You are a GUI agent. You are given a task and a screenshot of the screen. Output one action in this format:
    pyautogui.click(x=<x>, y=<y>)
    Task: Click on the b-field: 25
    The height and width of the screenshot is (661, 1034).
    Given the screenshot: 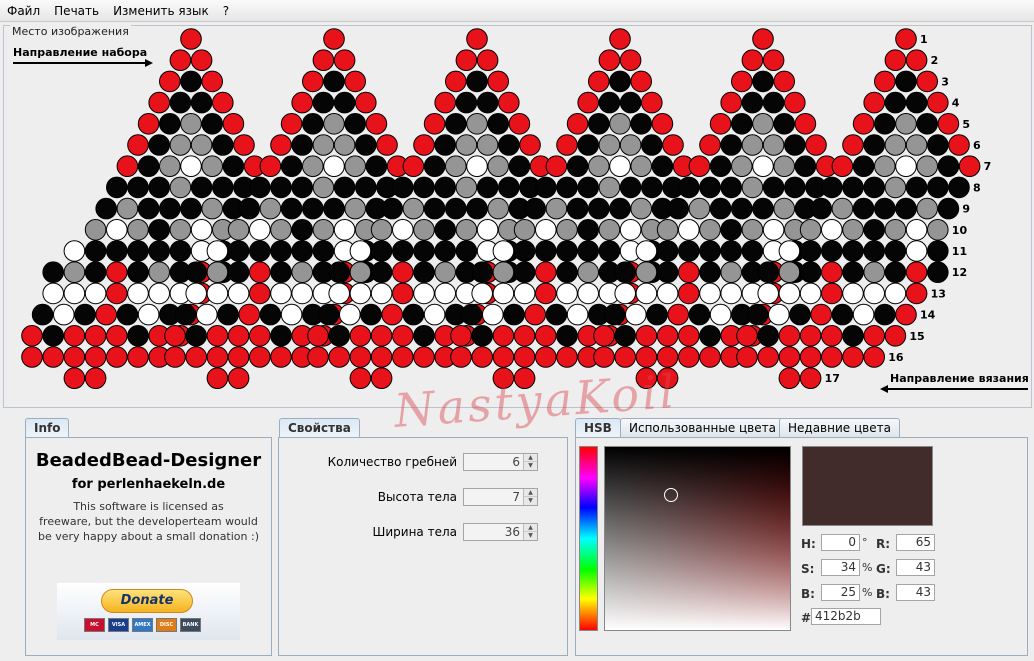 What is the action you would take?
    pyautogui.click(x=840, y=592)
    